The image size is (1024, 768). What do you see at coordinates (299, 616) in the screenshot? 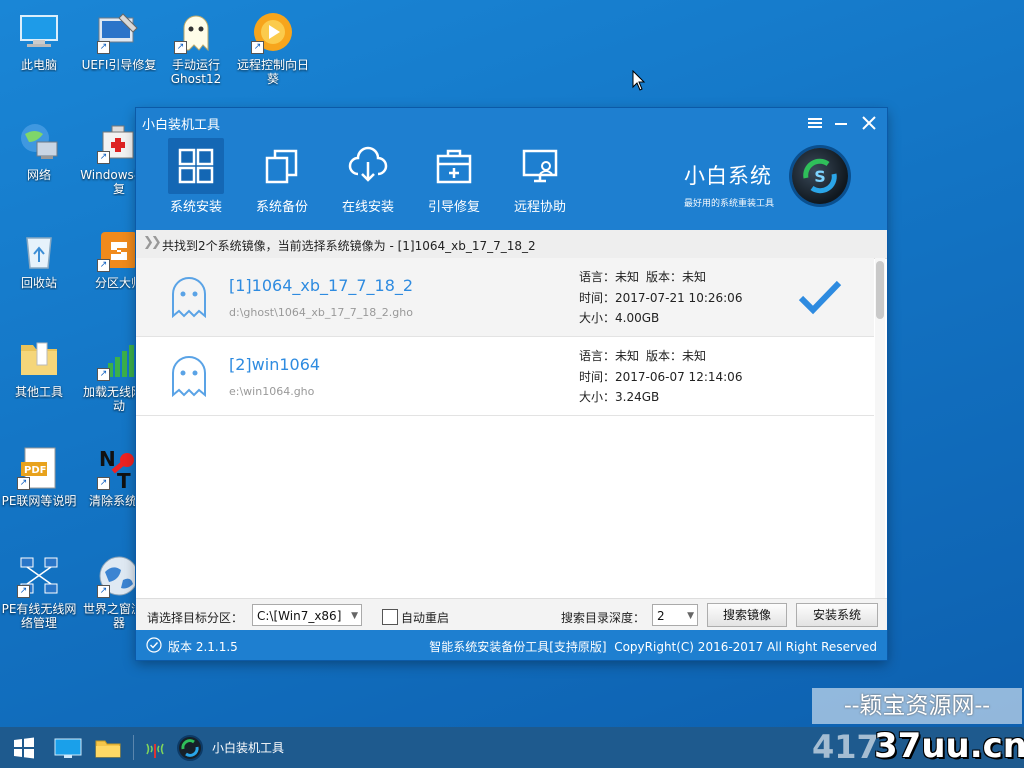
I see `target-partition-value: C:\[Win7_x86]` at bounding box center [299, 616].